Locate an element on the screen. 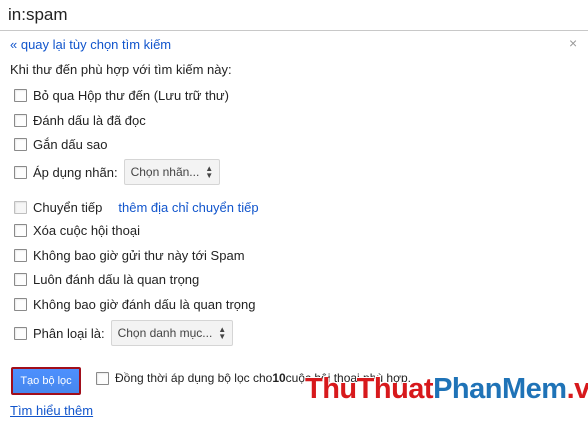 The image size is (588, 424). option-always-important: Luôn đánh dấu là quan trọng is located at coordinates (106, 279).